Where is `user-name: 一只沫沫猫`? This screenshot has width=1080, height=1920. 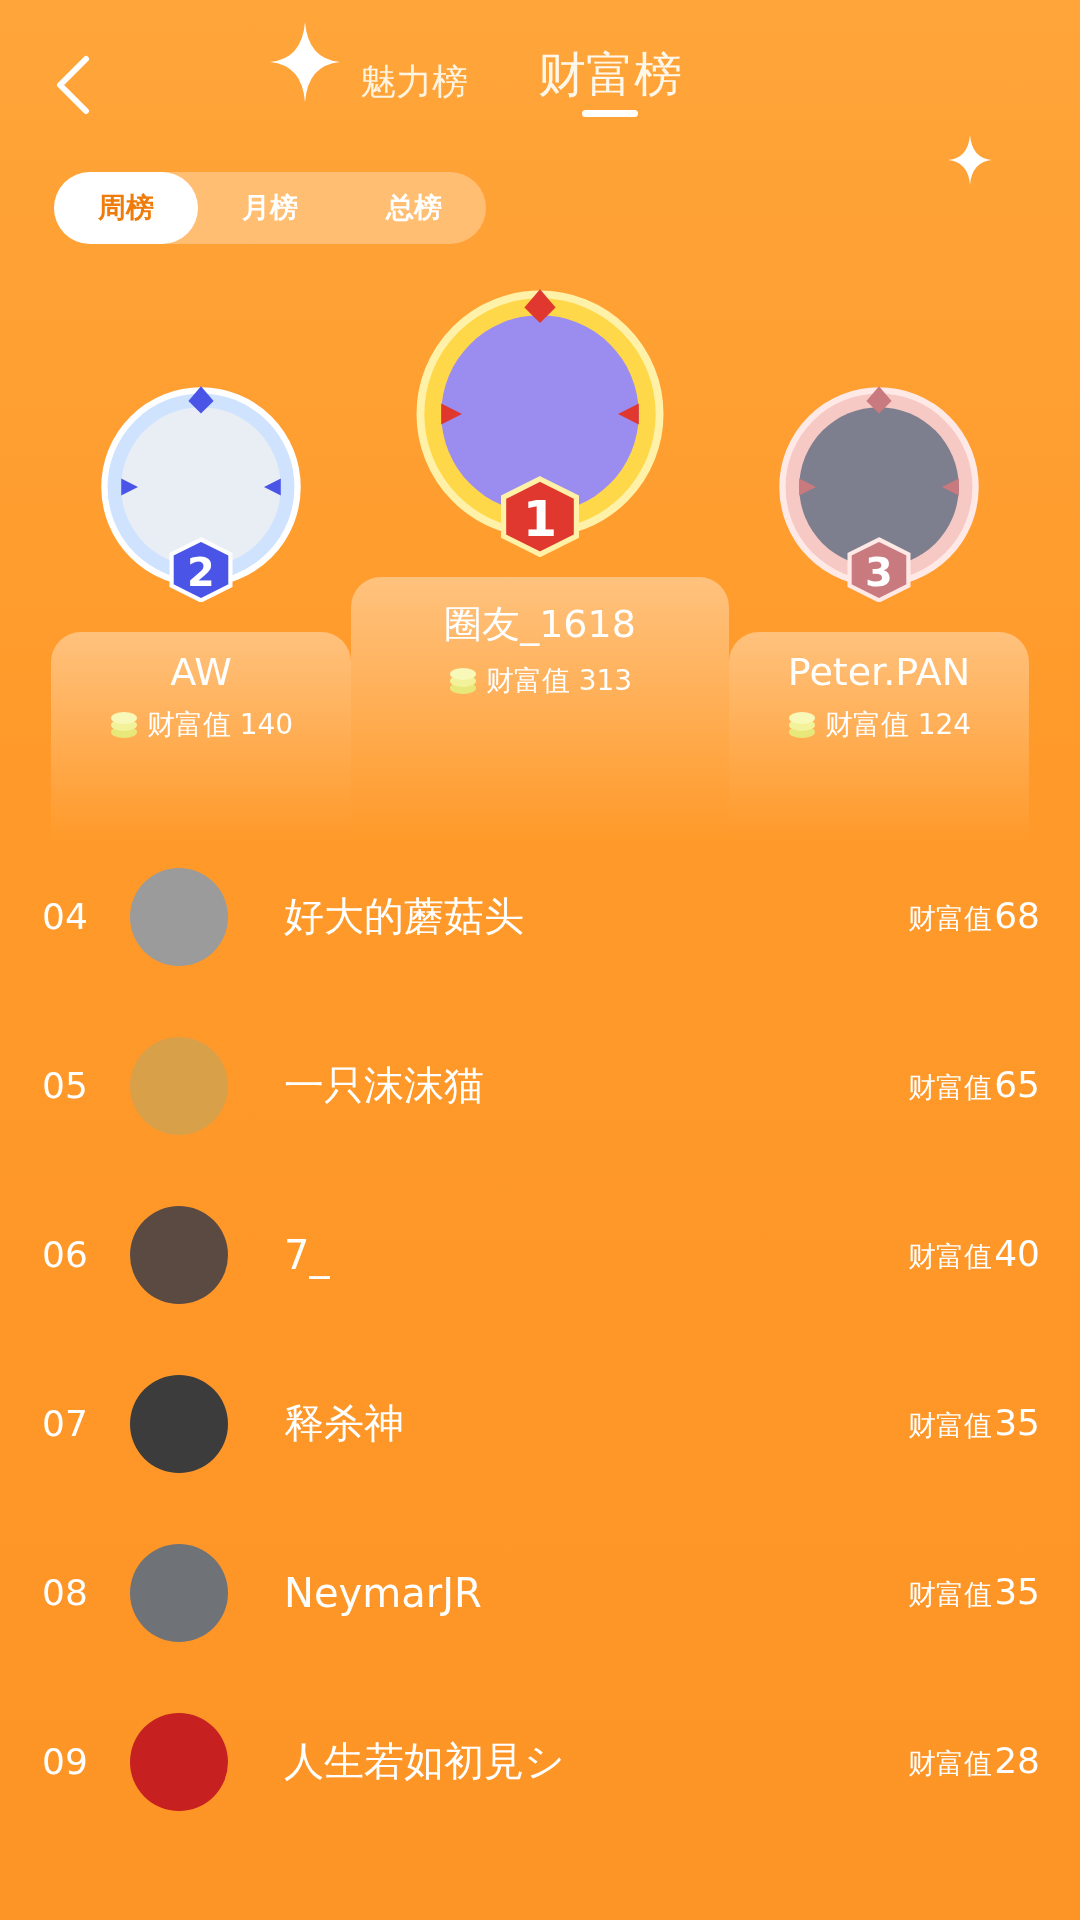 user-name: 一只沫沫猫 is located at coordinates (384, 1085).